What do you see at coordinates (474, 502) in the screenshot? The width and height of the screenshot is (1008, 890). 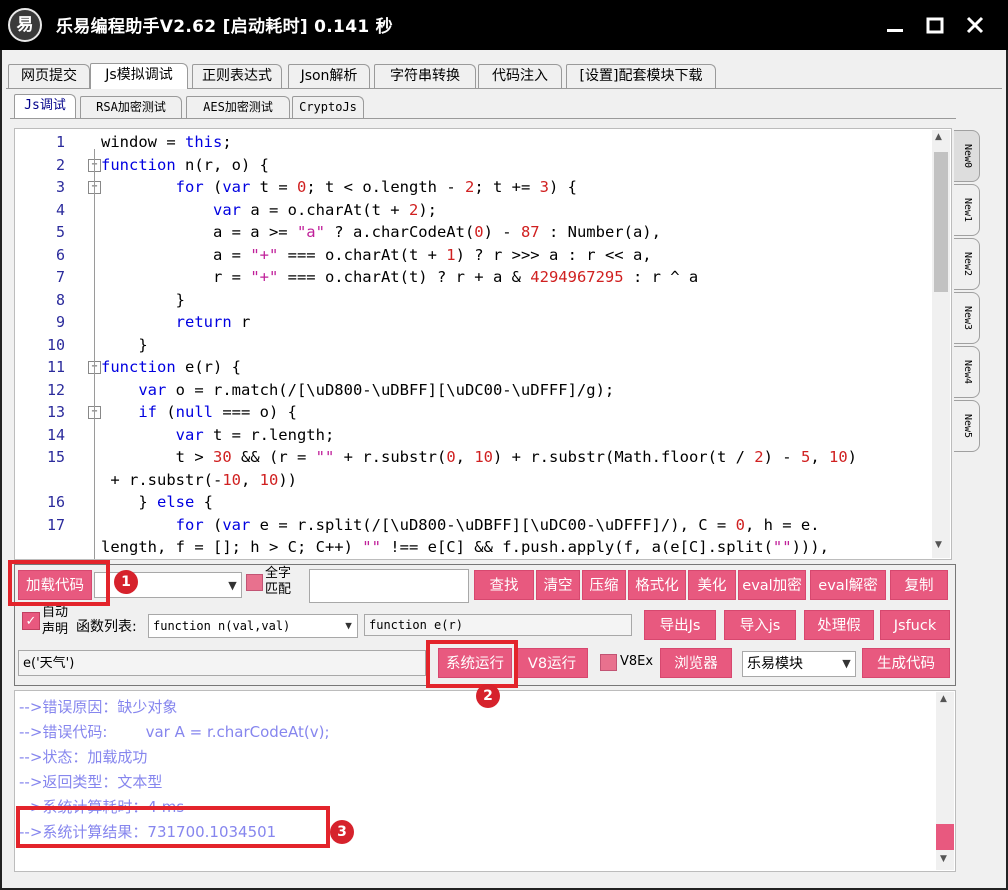 I see `code-line: 16 } else {` at bounding box center [474, 502].